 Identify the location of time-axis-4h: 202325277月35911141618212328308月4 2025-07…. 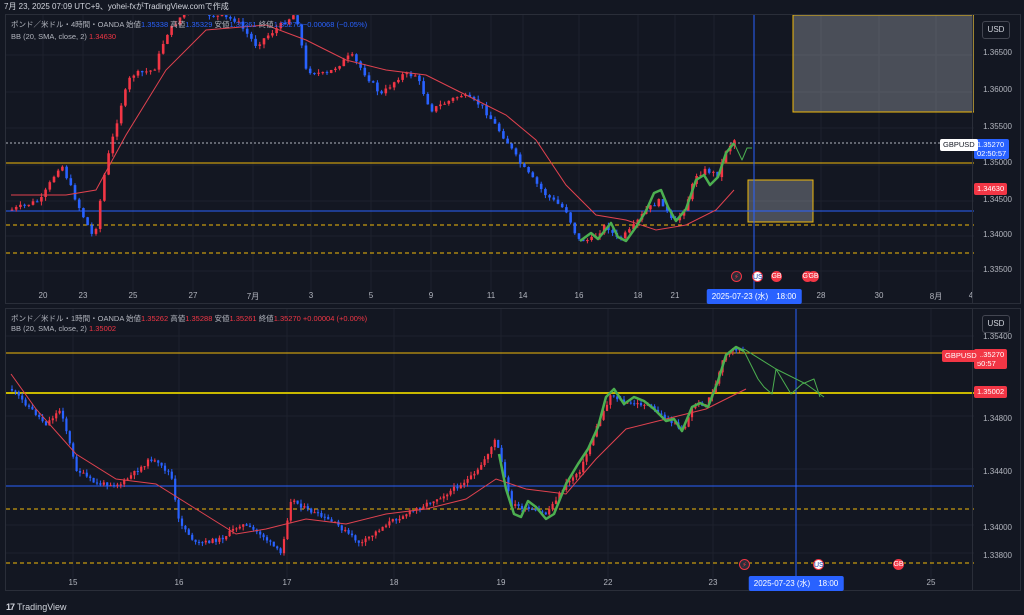
(490, 296).